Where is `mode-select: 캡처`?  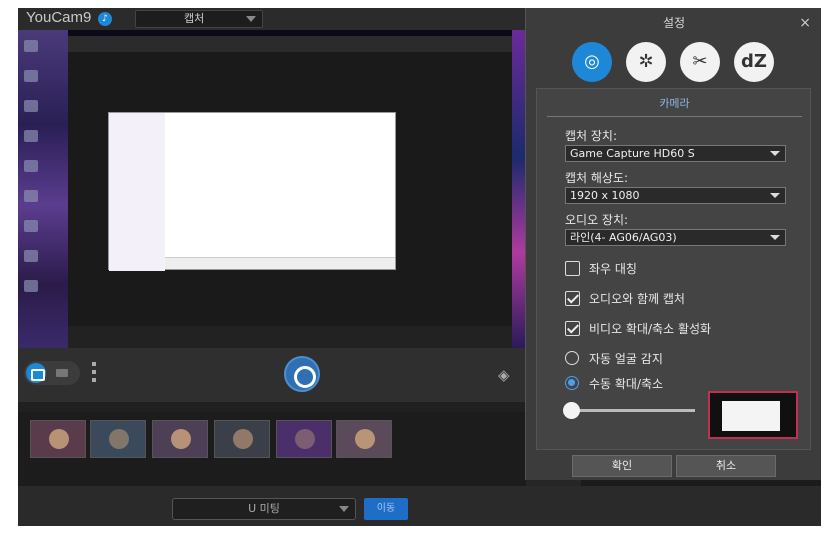
mode-select: 캡처 is located at coordinates (199, 19).